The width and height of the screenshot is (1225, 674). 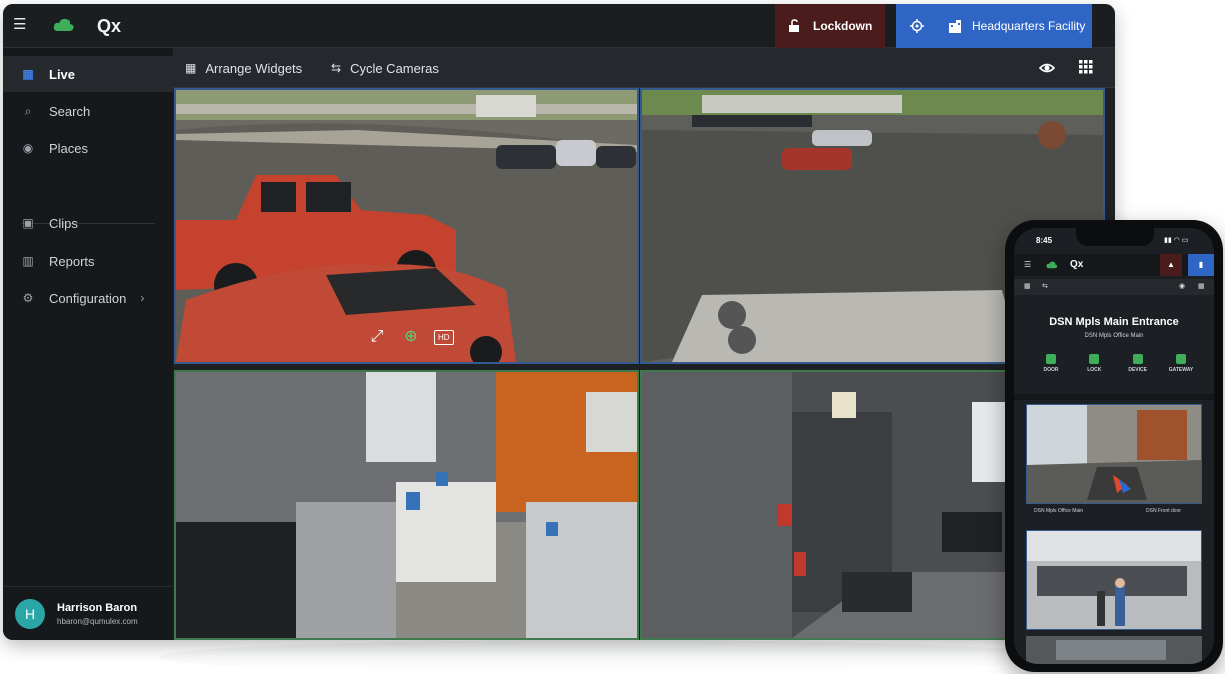 What do you see at coordinates (88, 223) in the screenshot?
I see `sidebar-item-clips: ▣ Clips` at bounding box center [88, 223].